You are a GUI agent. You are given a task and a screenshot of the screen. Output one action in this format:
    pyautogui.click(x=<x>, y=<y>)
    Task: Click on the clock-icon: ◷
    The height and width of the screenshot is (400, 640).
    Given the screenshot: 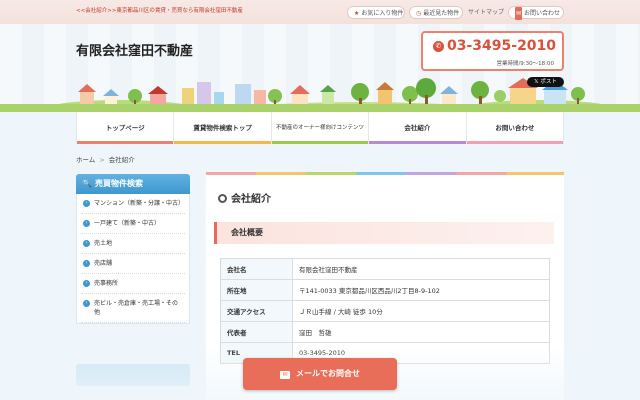 What is the action you would take?
    pyautogui.click(x=419, y=13)
    